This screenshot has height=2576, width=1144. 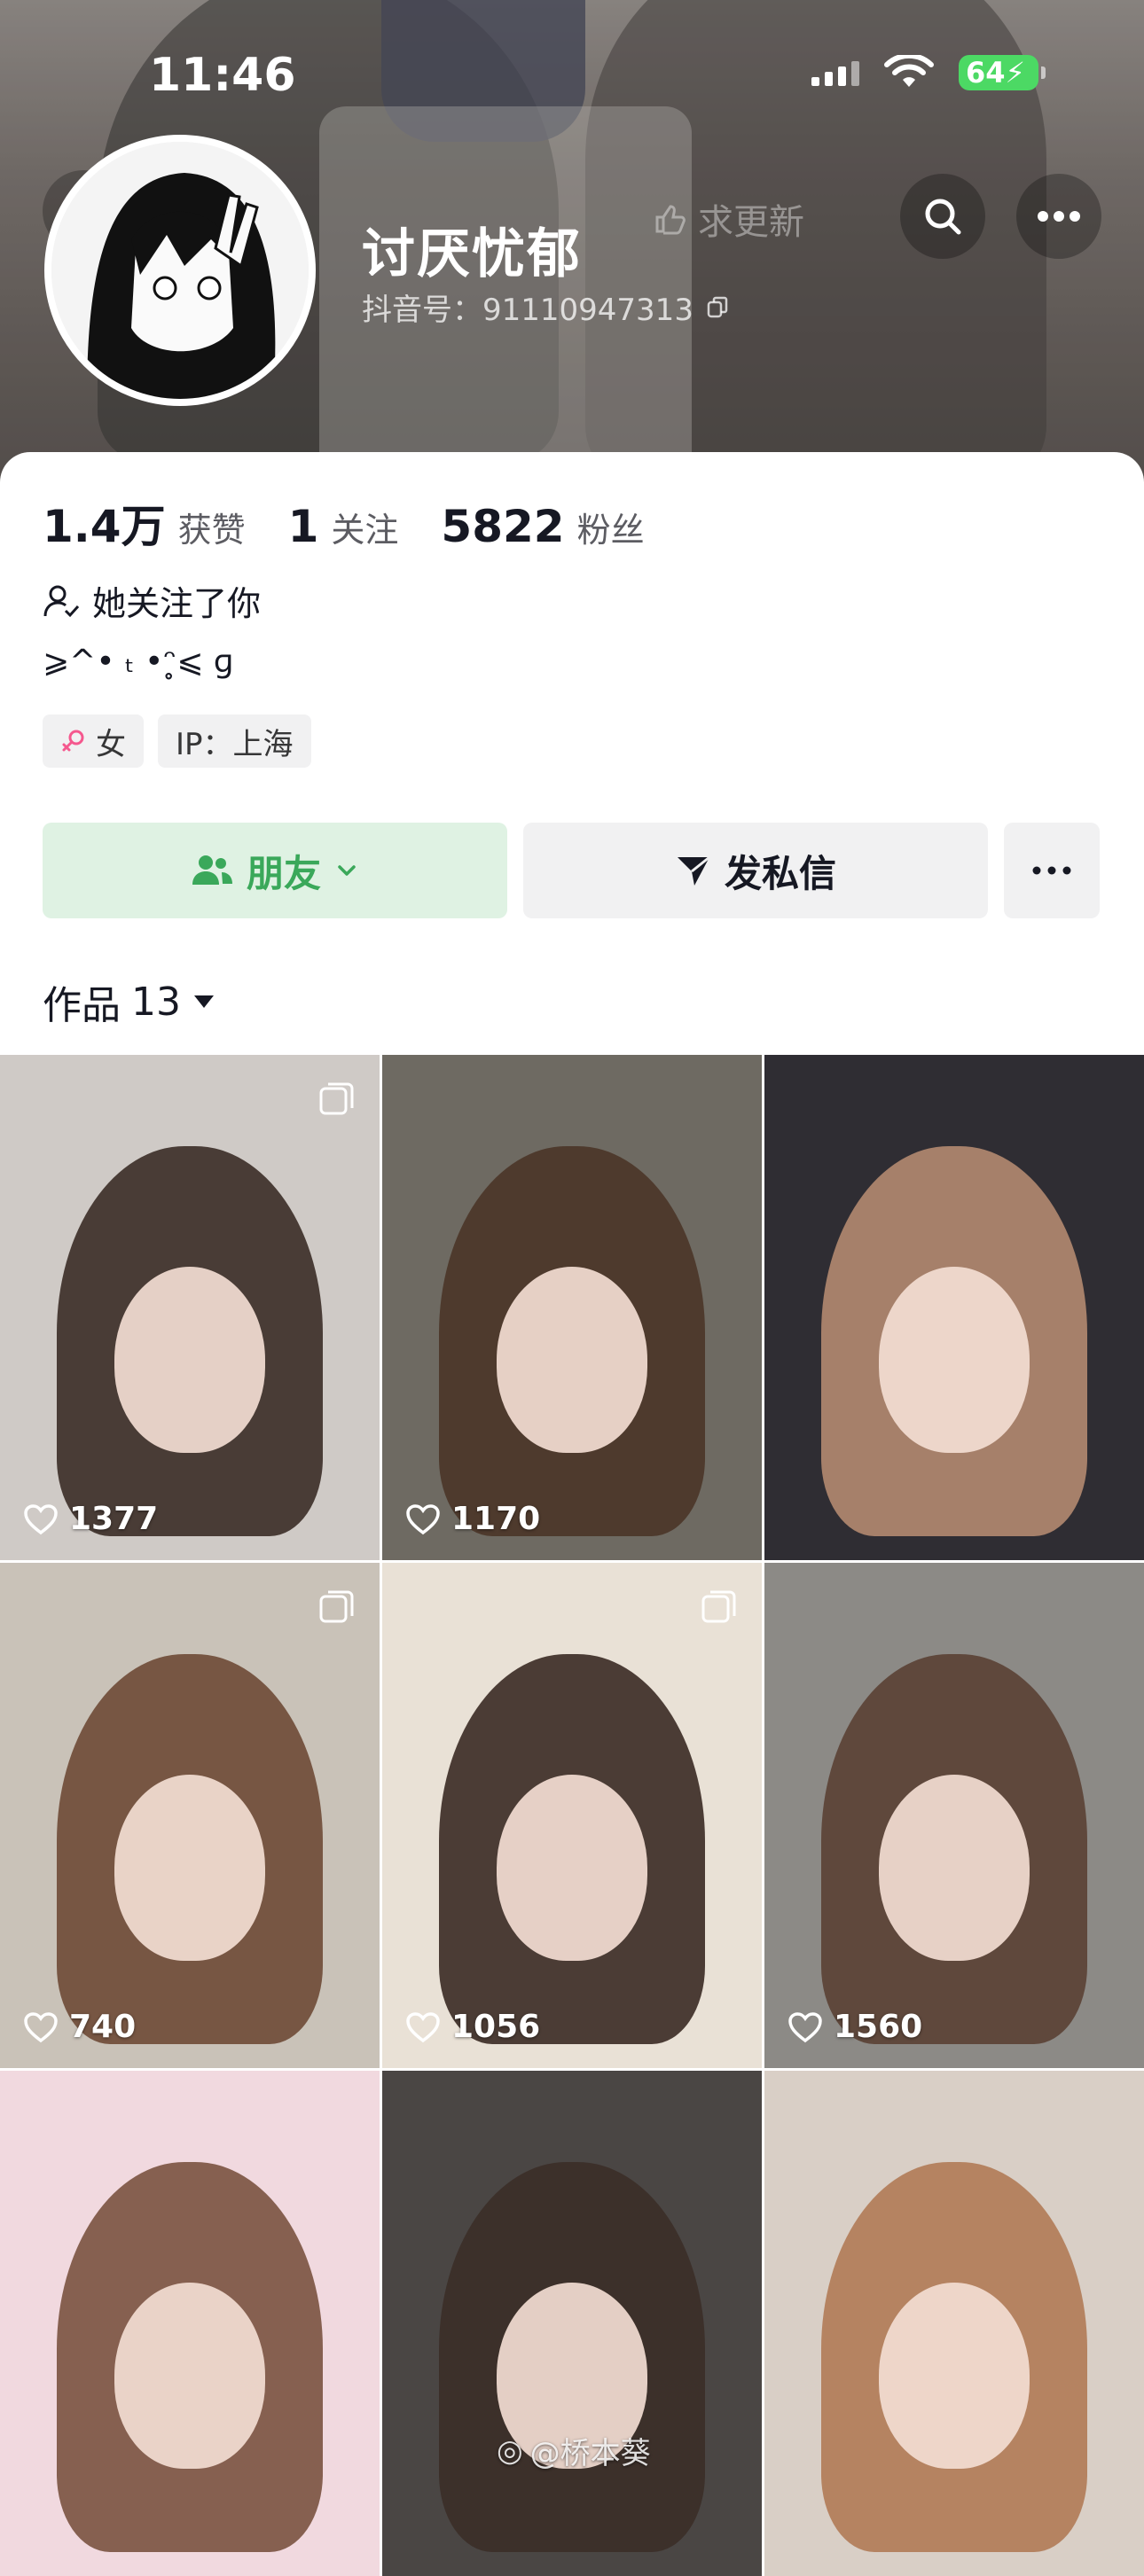 I want to click on video-likes-count: 1056, so click(x=496, y=2027).